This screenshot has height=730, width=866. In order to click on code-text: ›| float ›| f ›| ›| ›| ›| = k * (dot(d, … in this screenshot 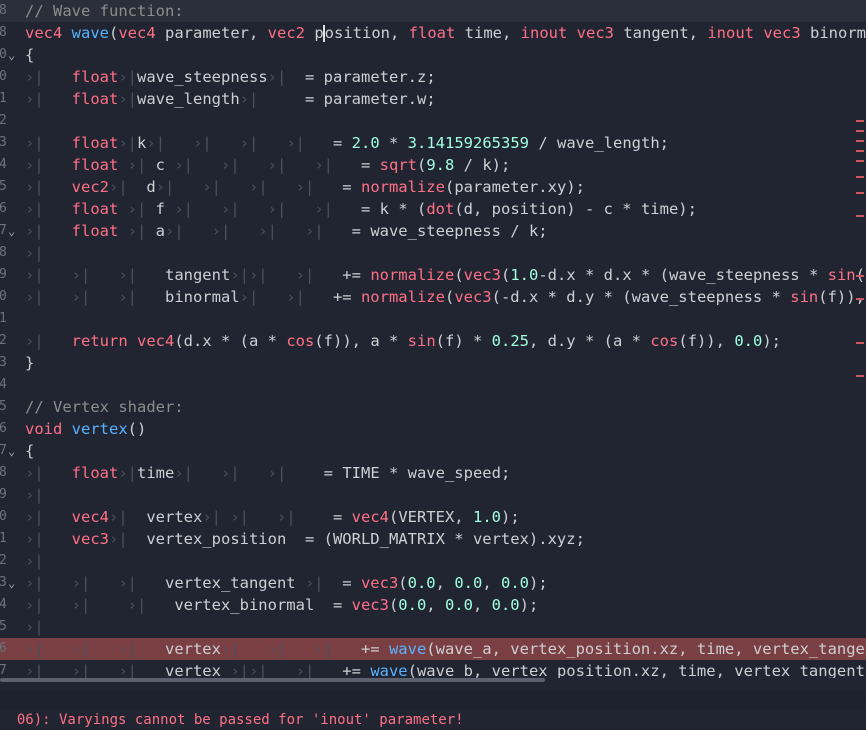, I will do `click(361, 209)`.